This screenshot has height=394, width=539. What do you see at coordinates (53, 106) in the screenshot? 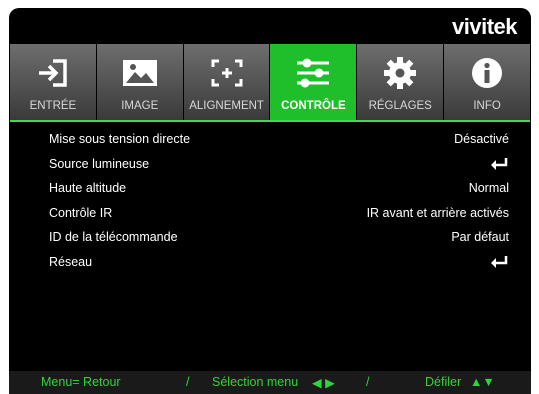
I see `tab-label: ENTRÉE` at bounding box center [53, 106].